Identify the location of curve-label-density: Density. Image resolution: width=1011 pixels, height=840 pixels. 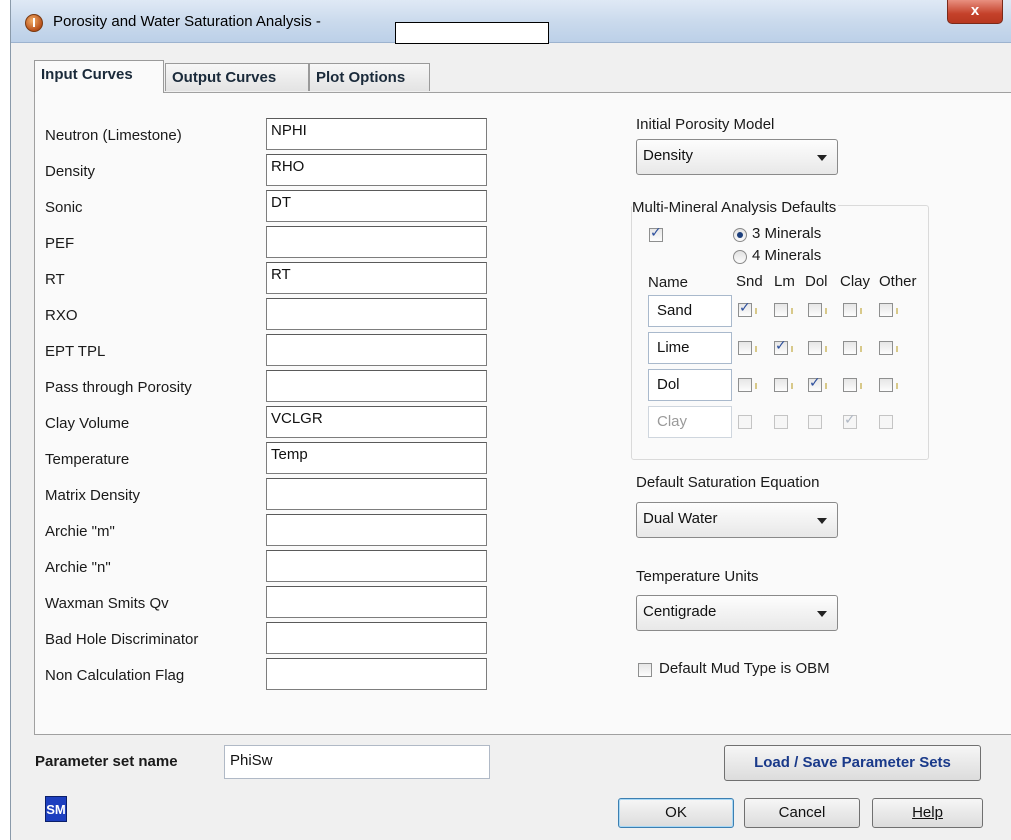
(70, 171).